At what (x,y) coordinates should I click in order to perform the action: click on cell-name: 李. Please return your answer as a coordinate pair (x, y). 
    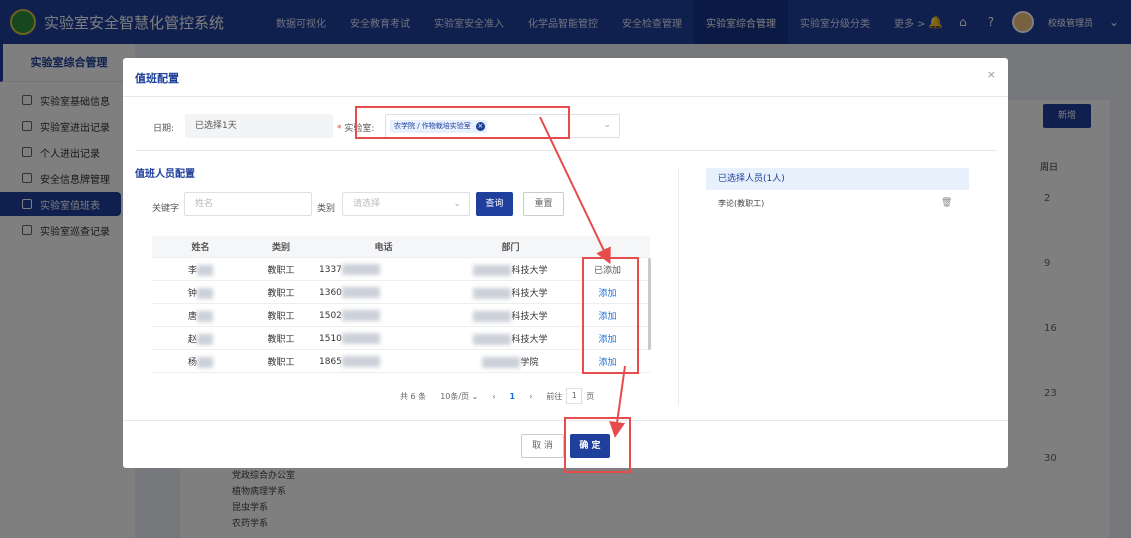
    Looking at the image, I should click on (197, 269).